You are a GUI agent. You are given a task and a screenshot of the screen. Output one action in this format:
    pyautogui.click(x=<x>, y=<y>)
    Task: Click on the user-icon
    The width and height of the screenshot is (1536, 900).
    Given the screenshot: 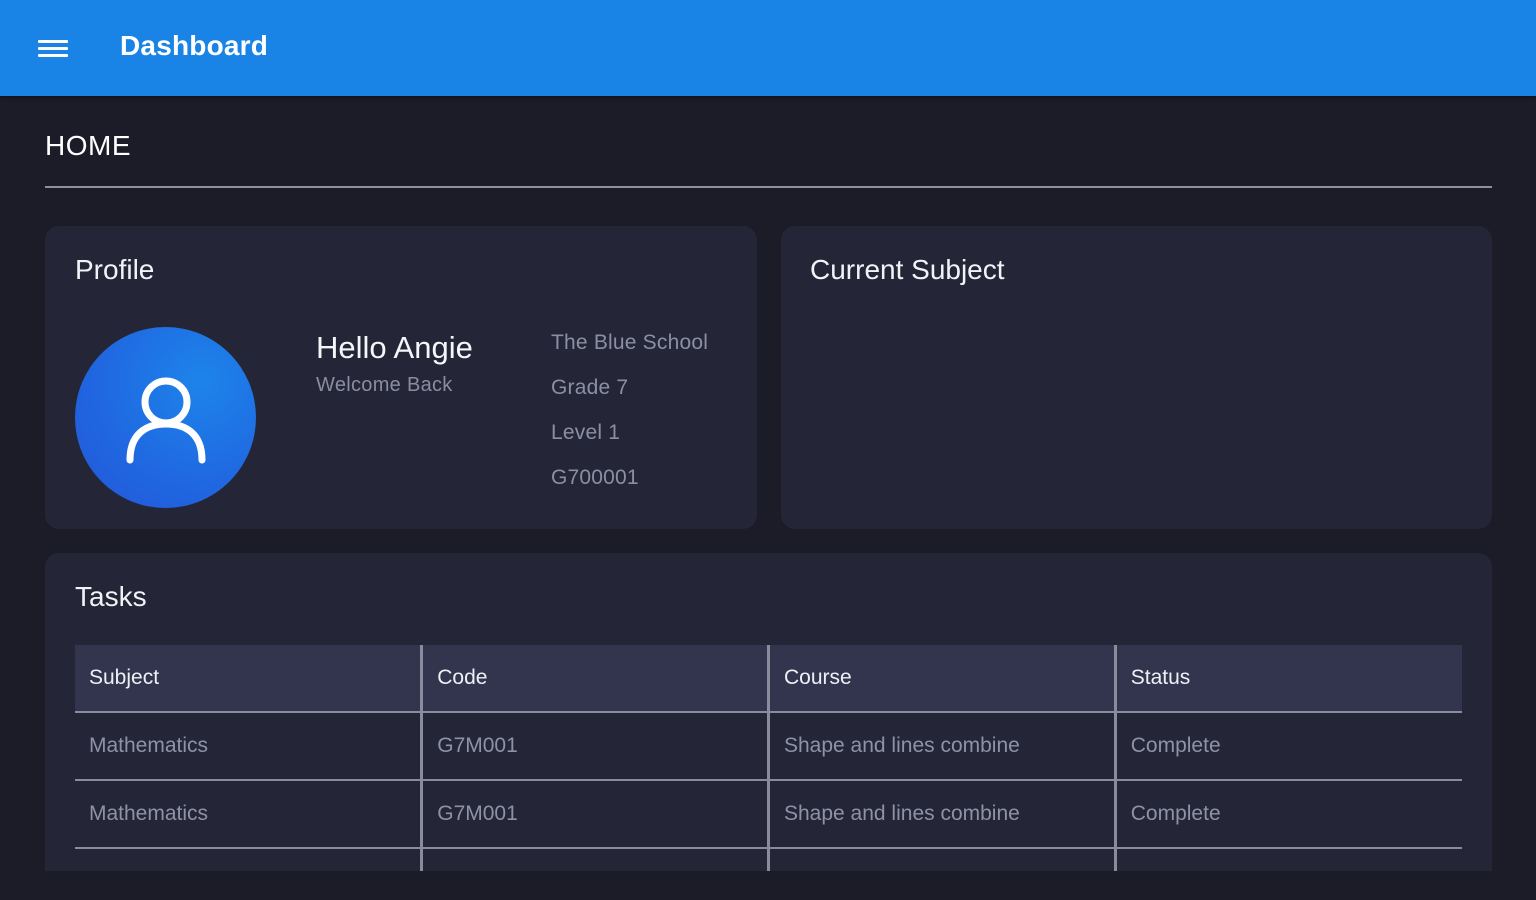 What is the action you would take?
    pyautogui.click(x=165, y=420)
    